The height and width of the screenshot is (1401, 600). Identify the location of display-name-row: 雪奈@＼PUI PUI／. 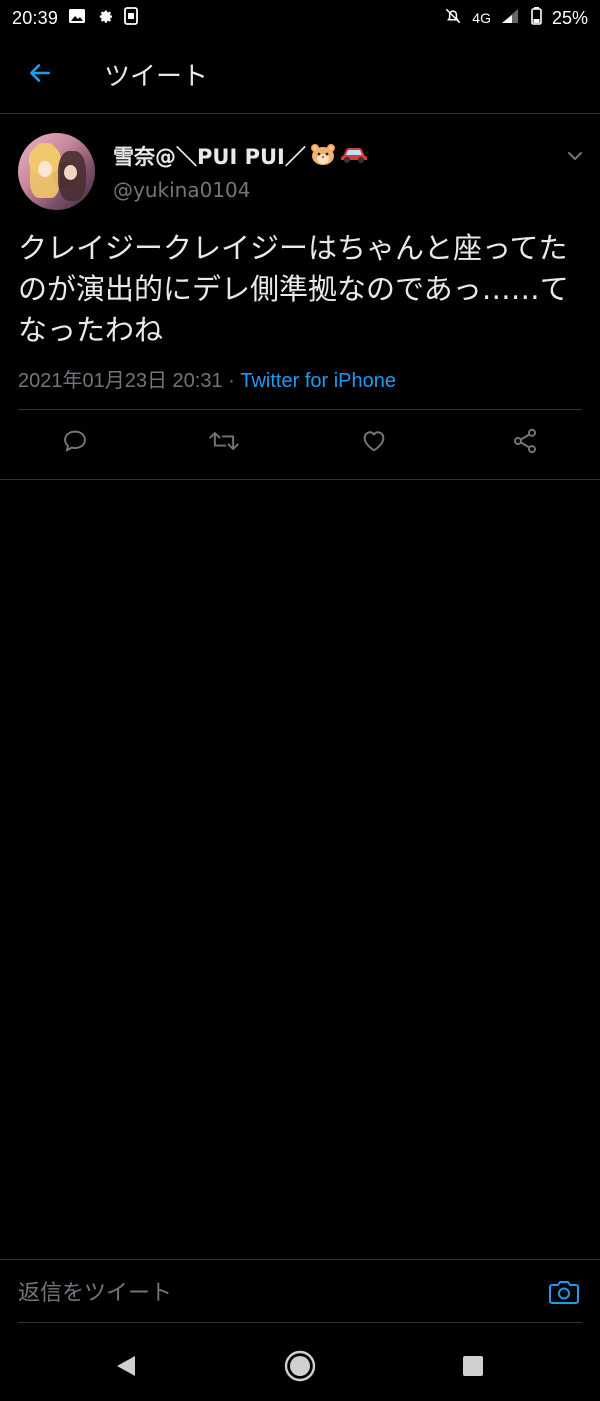
(240, 156).